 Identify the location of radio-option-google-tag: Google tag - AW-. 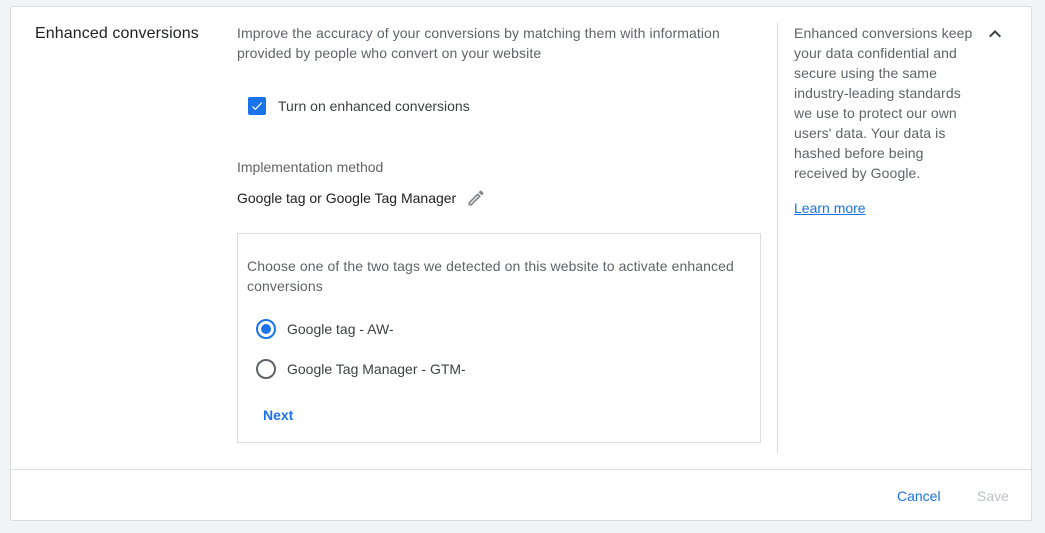
(325, 329).